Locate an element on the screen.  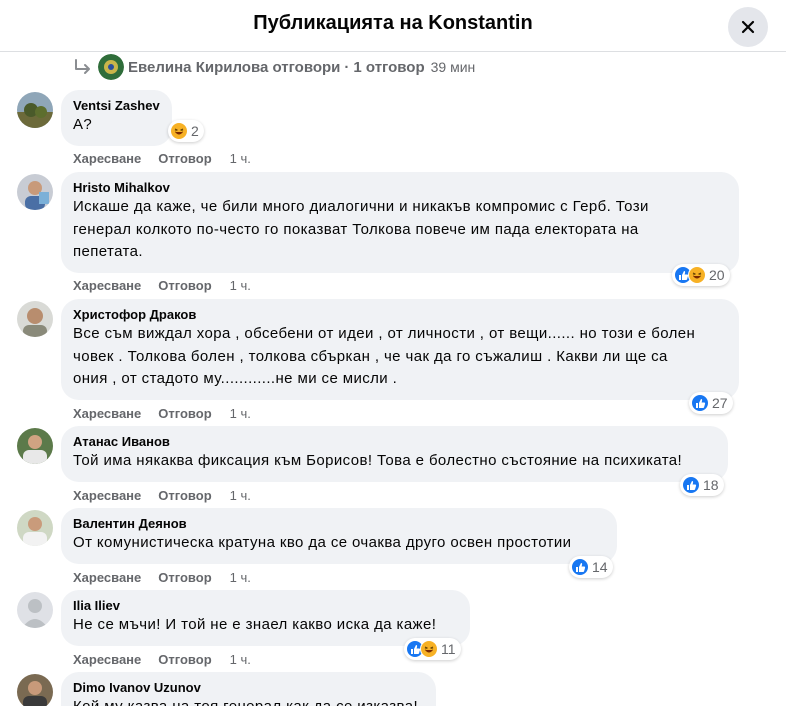
reaction-count: 2 is located at coordinates (195, 131).